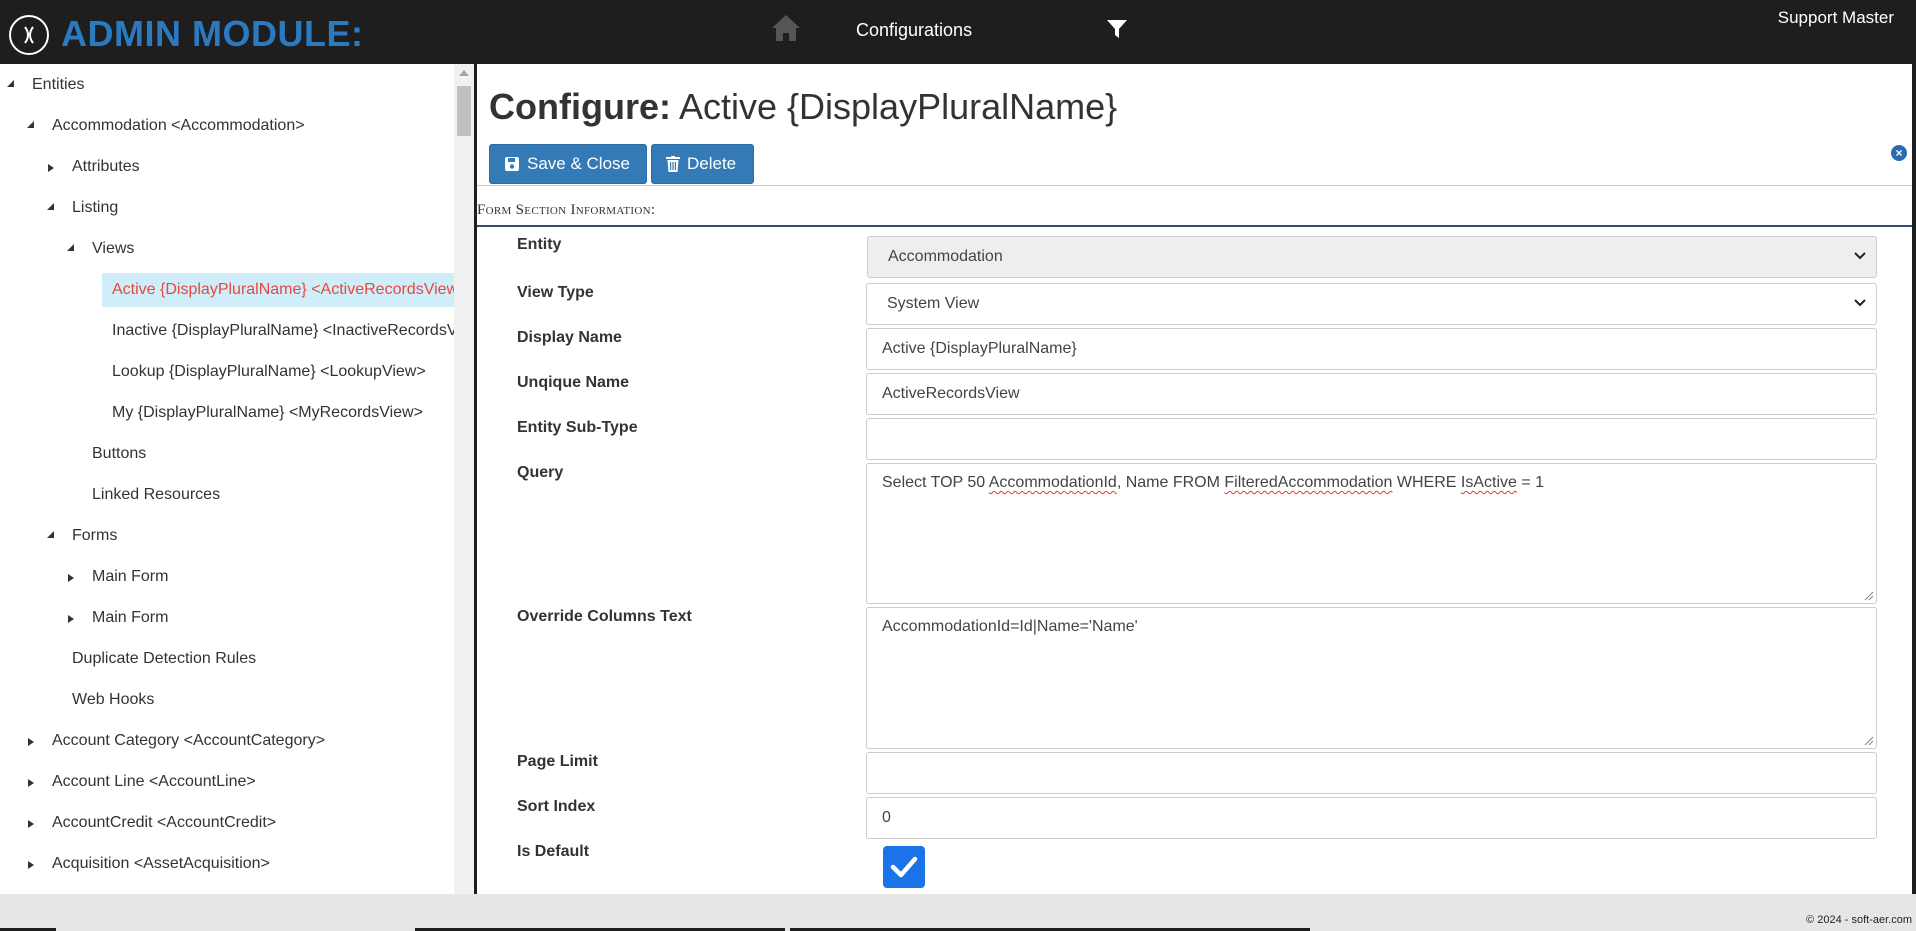 The width and height of the screenshot is (1916, 931). What do you see at coordinates (464, 73) in the screenshot?
I see `scroll-up-arrow` at bounding box center [464, 73].